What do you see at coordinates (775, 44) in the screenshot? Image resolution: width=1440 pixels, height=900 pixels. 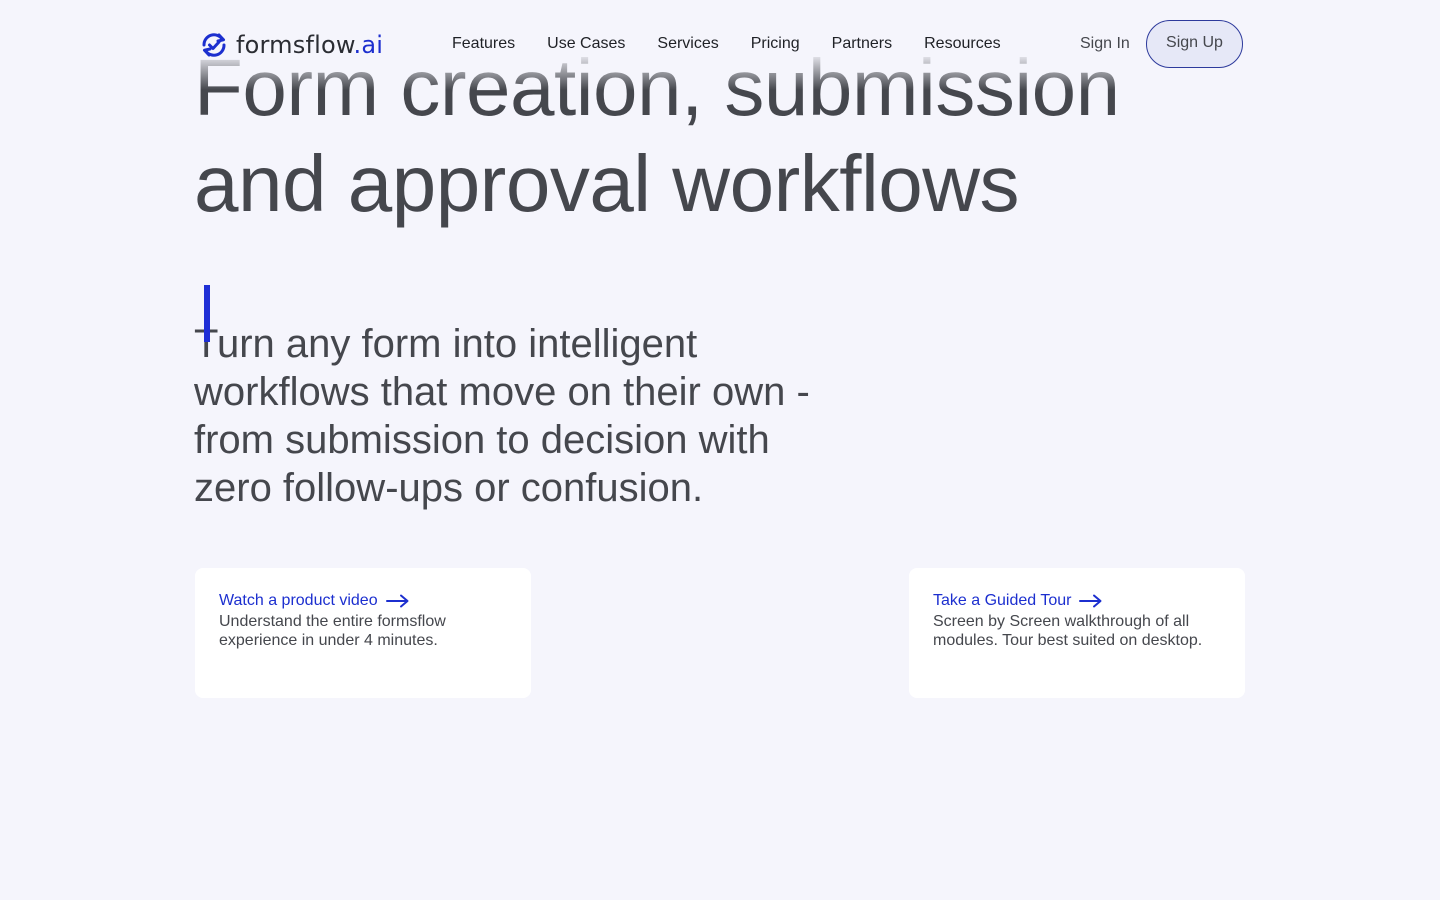 I see `nav-pricing: Pricing` at bounding box center [775, 44].